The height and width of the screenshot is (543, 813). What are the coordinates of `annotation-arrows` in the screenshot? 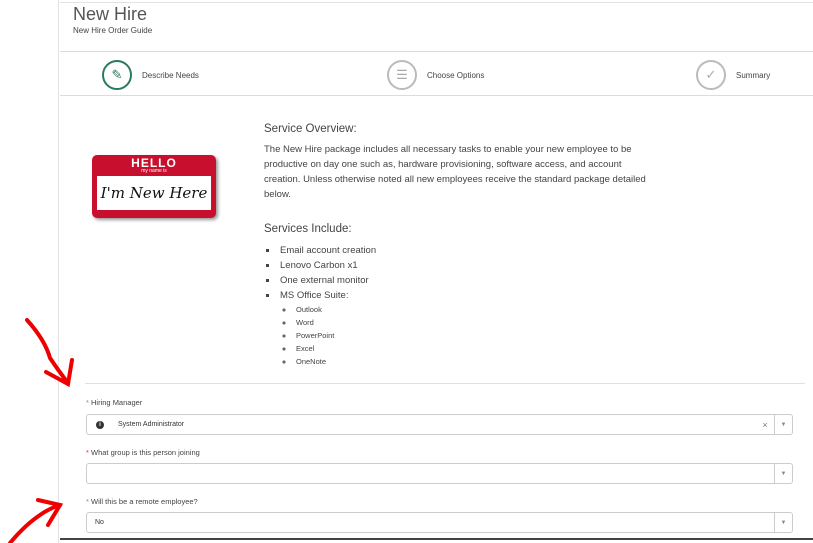 It's located at (41, 430).